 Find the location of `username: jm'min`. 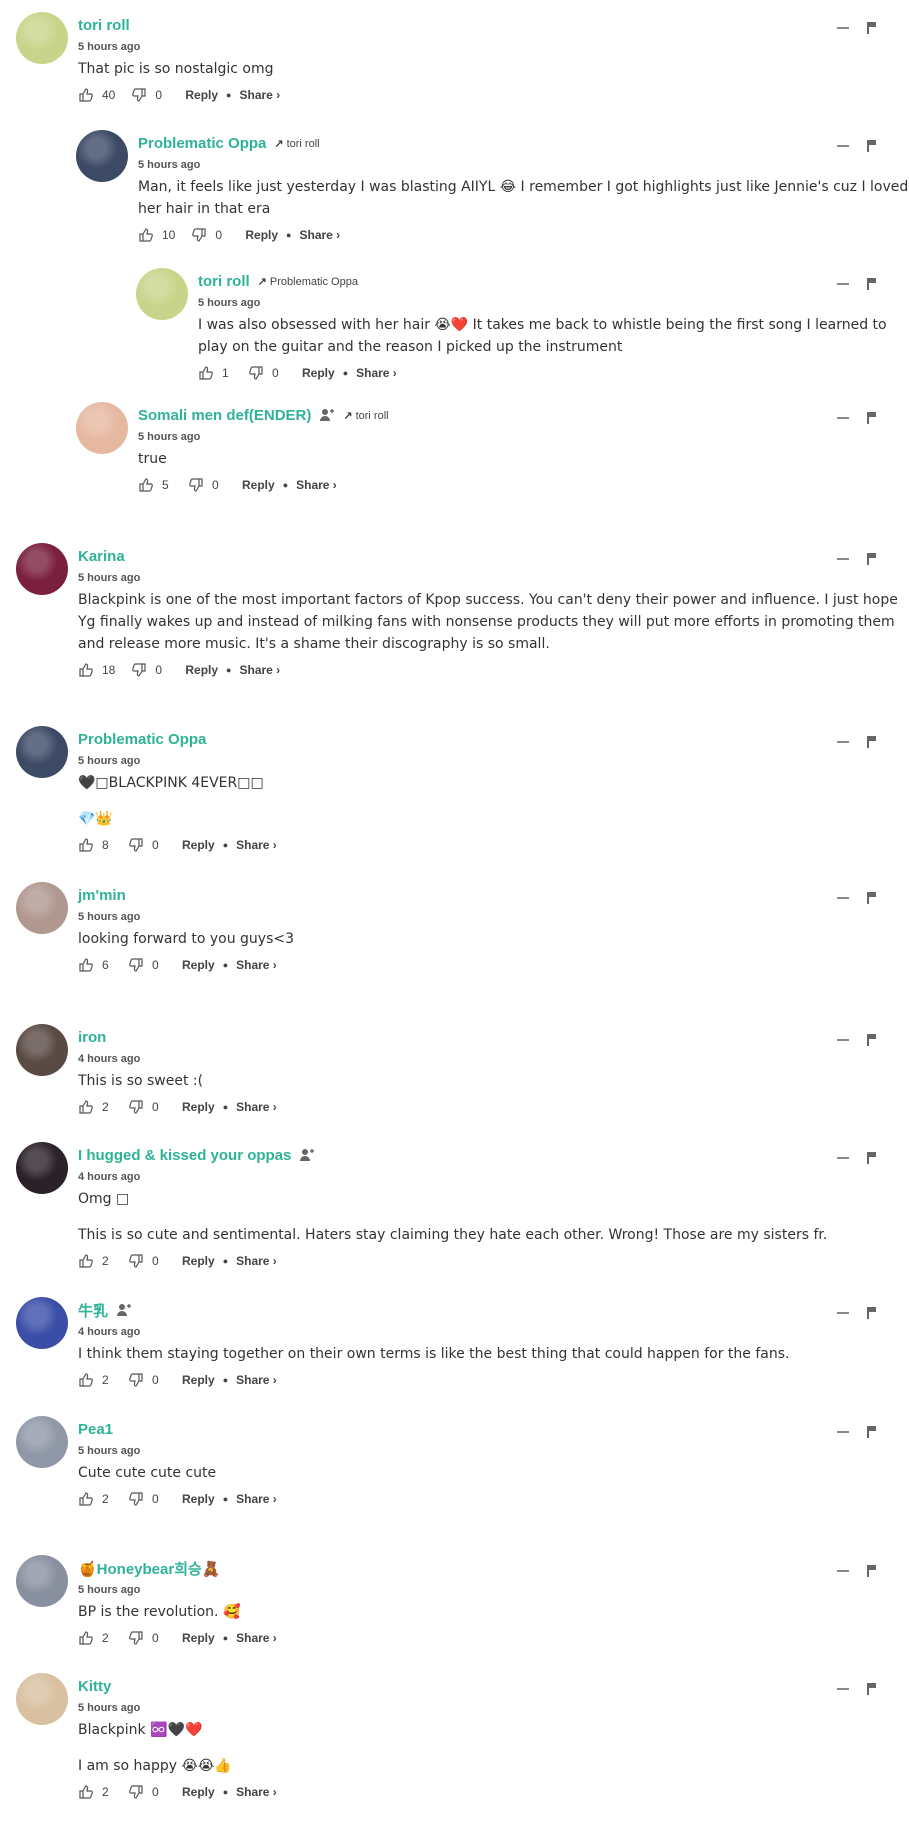

username: jm'min is located at coordinates (102, 895).